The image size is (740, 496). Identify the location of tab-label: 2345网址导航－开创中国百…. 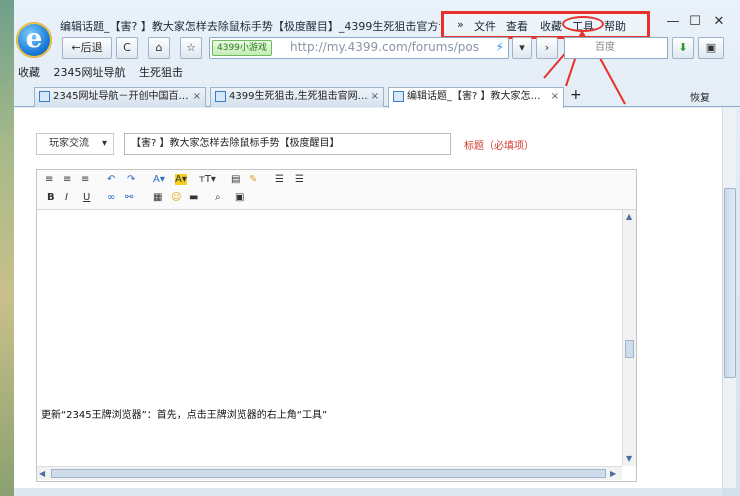
(121, 96).